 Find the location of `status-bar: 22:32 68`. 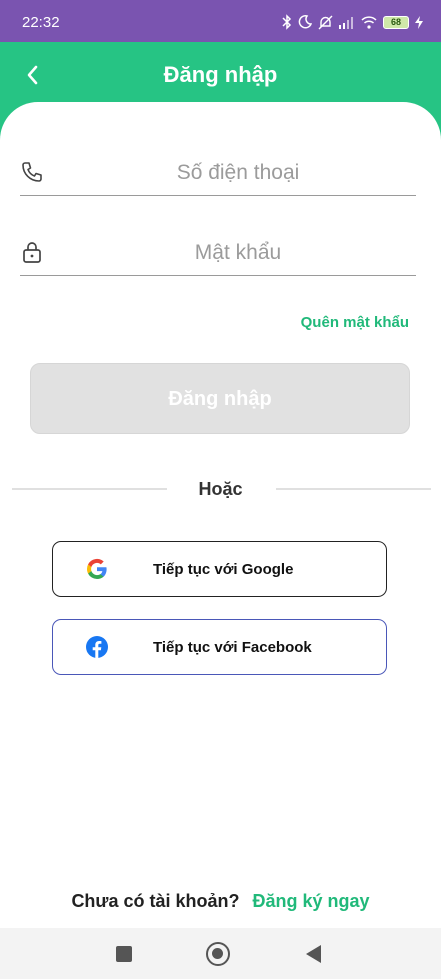

status-bar: 22:32 68 is located at coordinates (220, 21).